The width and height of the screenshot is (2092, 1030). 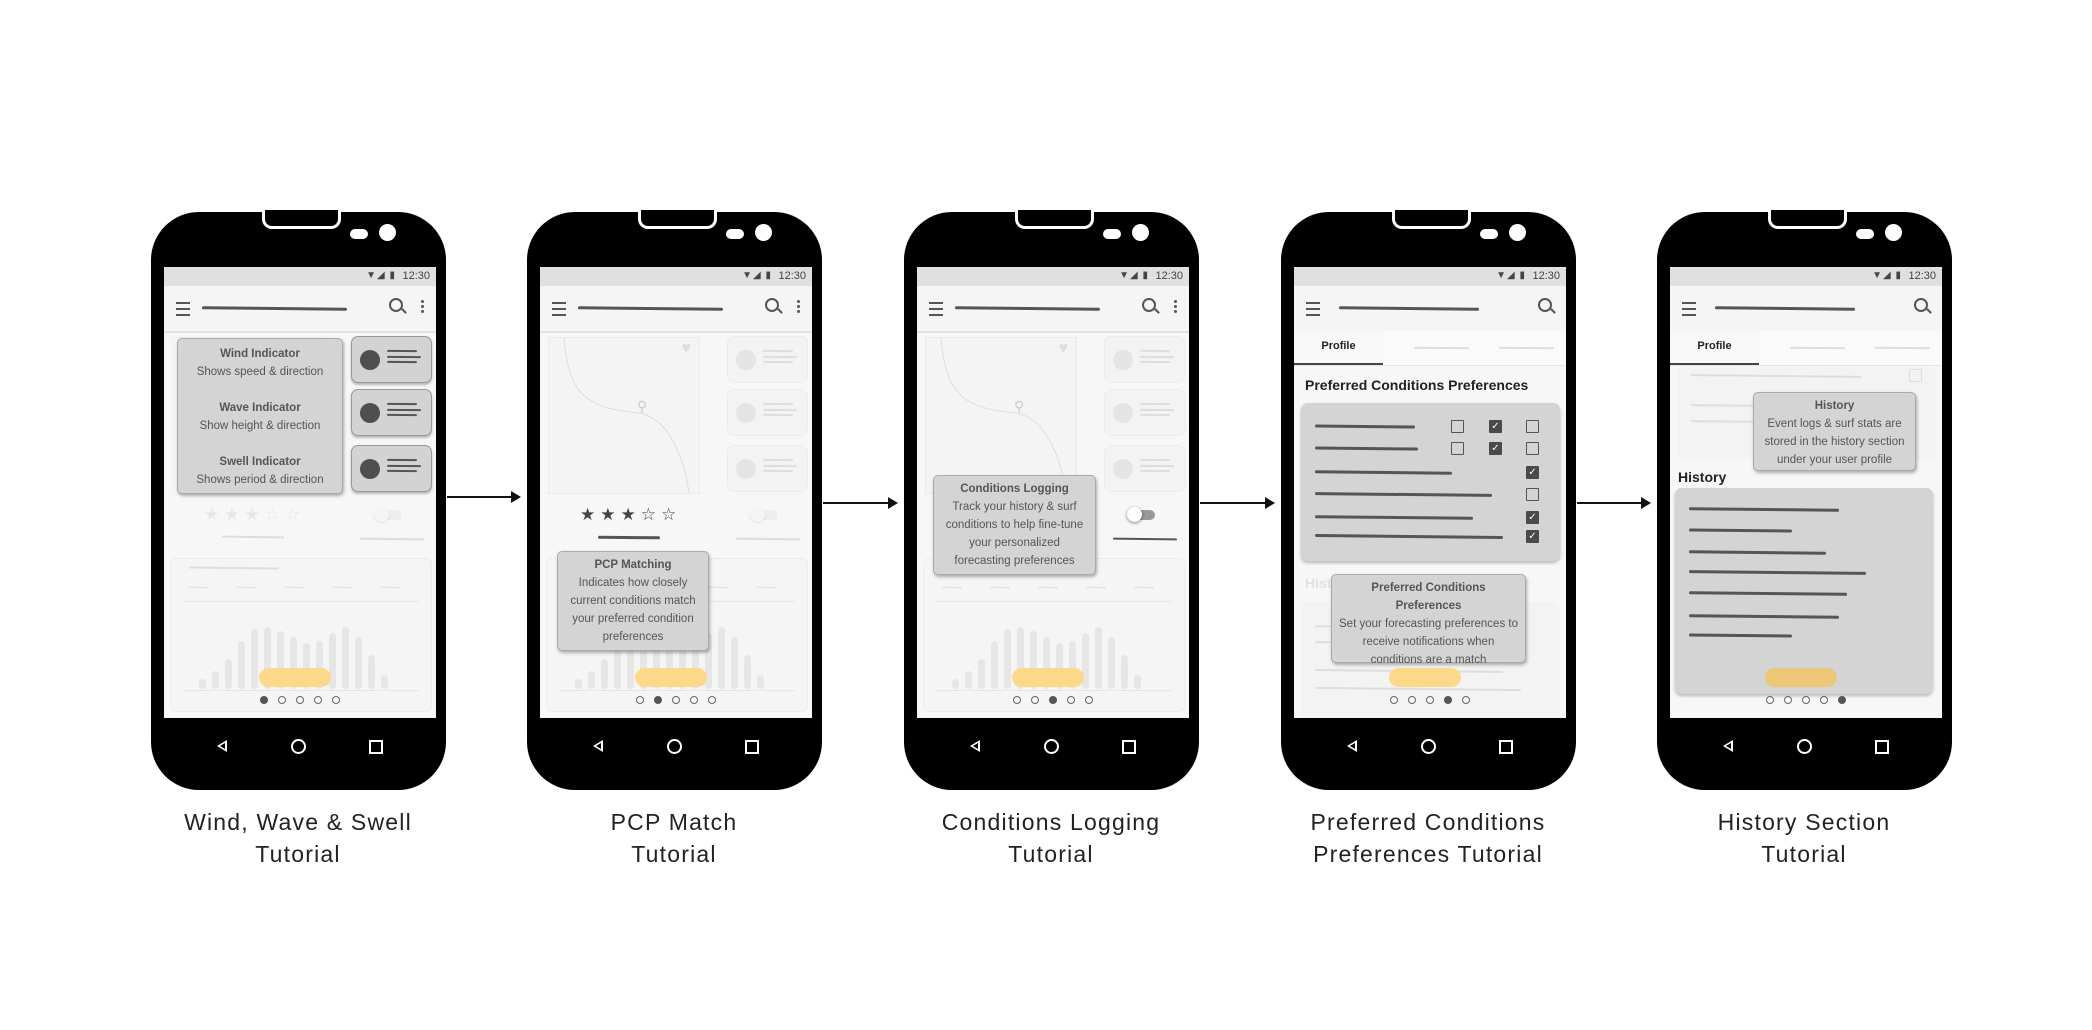 What do you see at coordinates (1001, 415) in the screenshot?
I see `map-preview: ♥⚲` at bounding box center [1001, 415].